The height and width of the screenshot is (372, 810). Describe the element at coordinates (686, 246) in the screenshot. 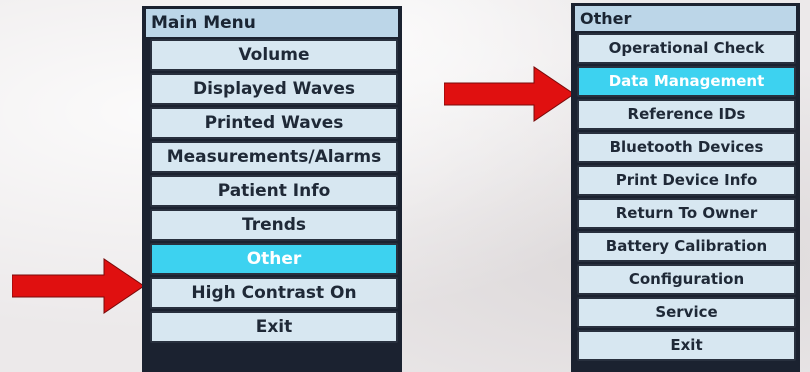

I see `menu-item-battery-calibration: Battery Calibration` at that location.